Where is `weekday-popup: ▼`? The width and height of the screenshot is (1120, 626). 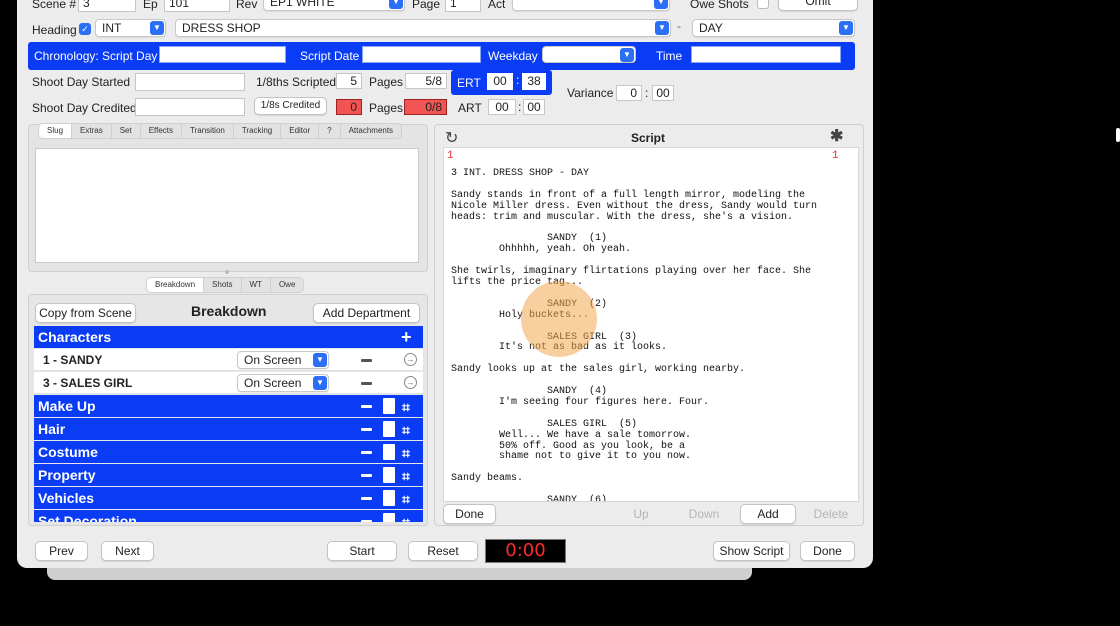
weekday-popup: ▼ is located at coordinates (589, 54).